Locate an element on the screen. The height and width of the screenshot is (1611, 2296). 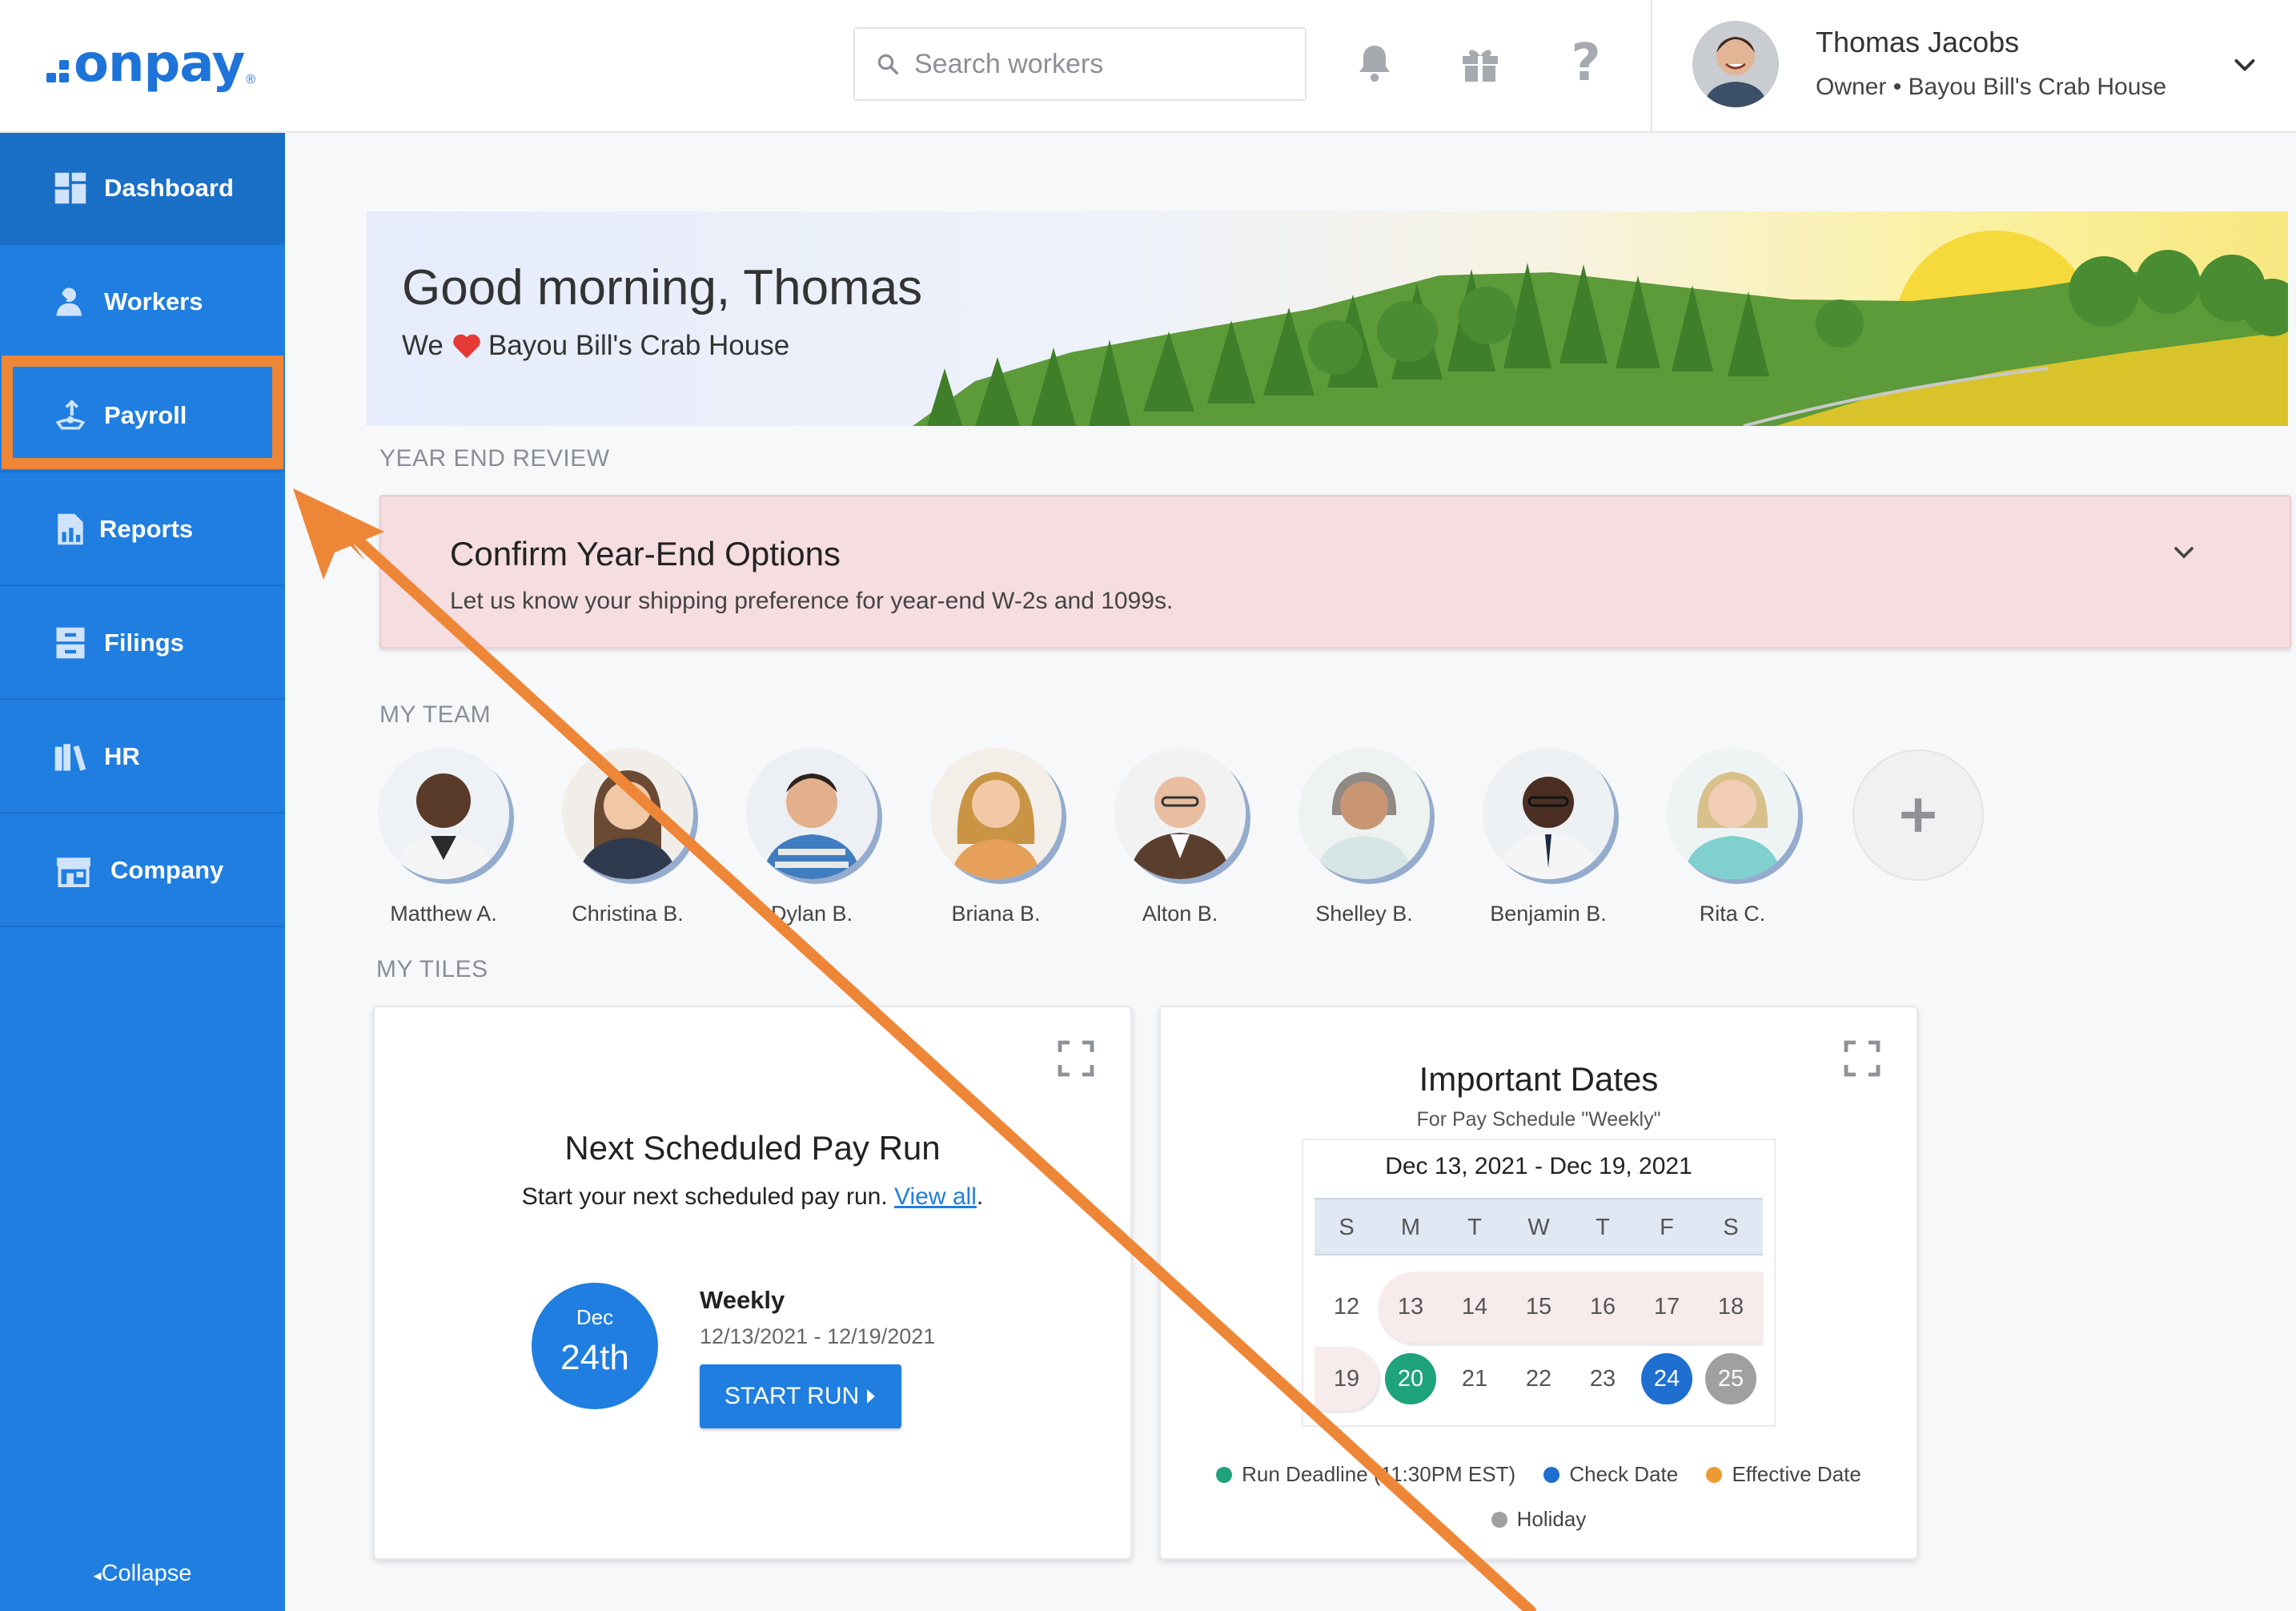
plus-icon is located at coordinates (1918, 815).